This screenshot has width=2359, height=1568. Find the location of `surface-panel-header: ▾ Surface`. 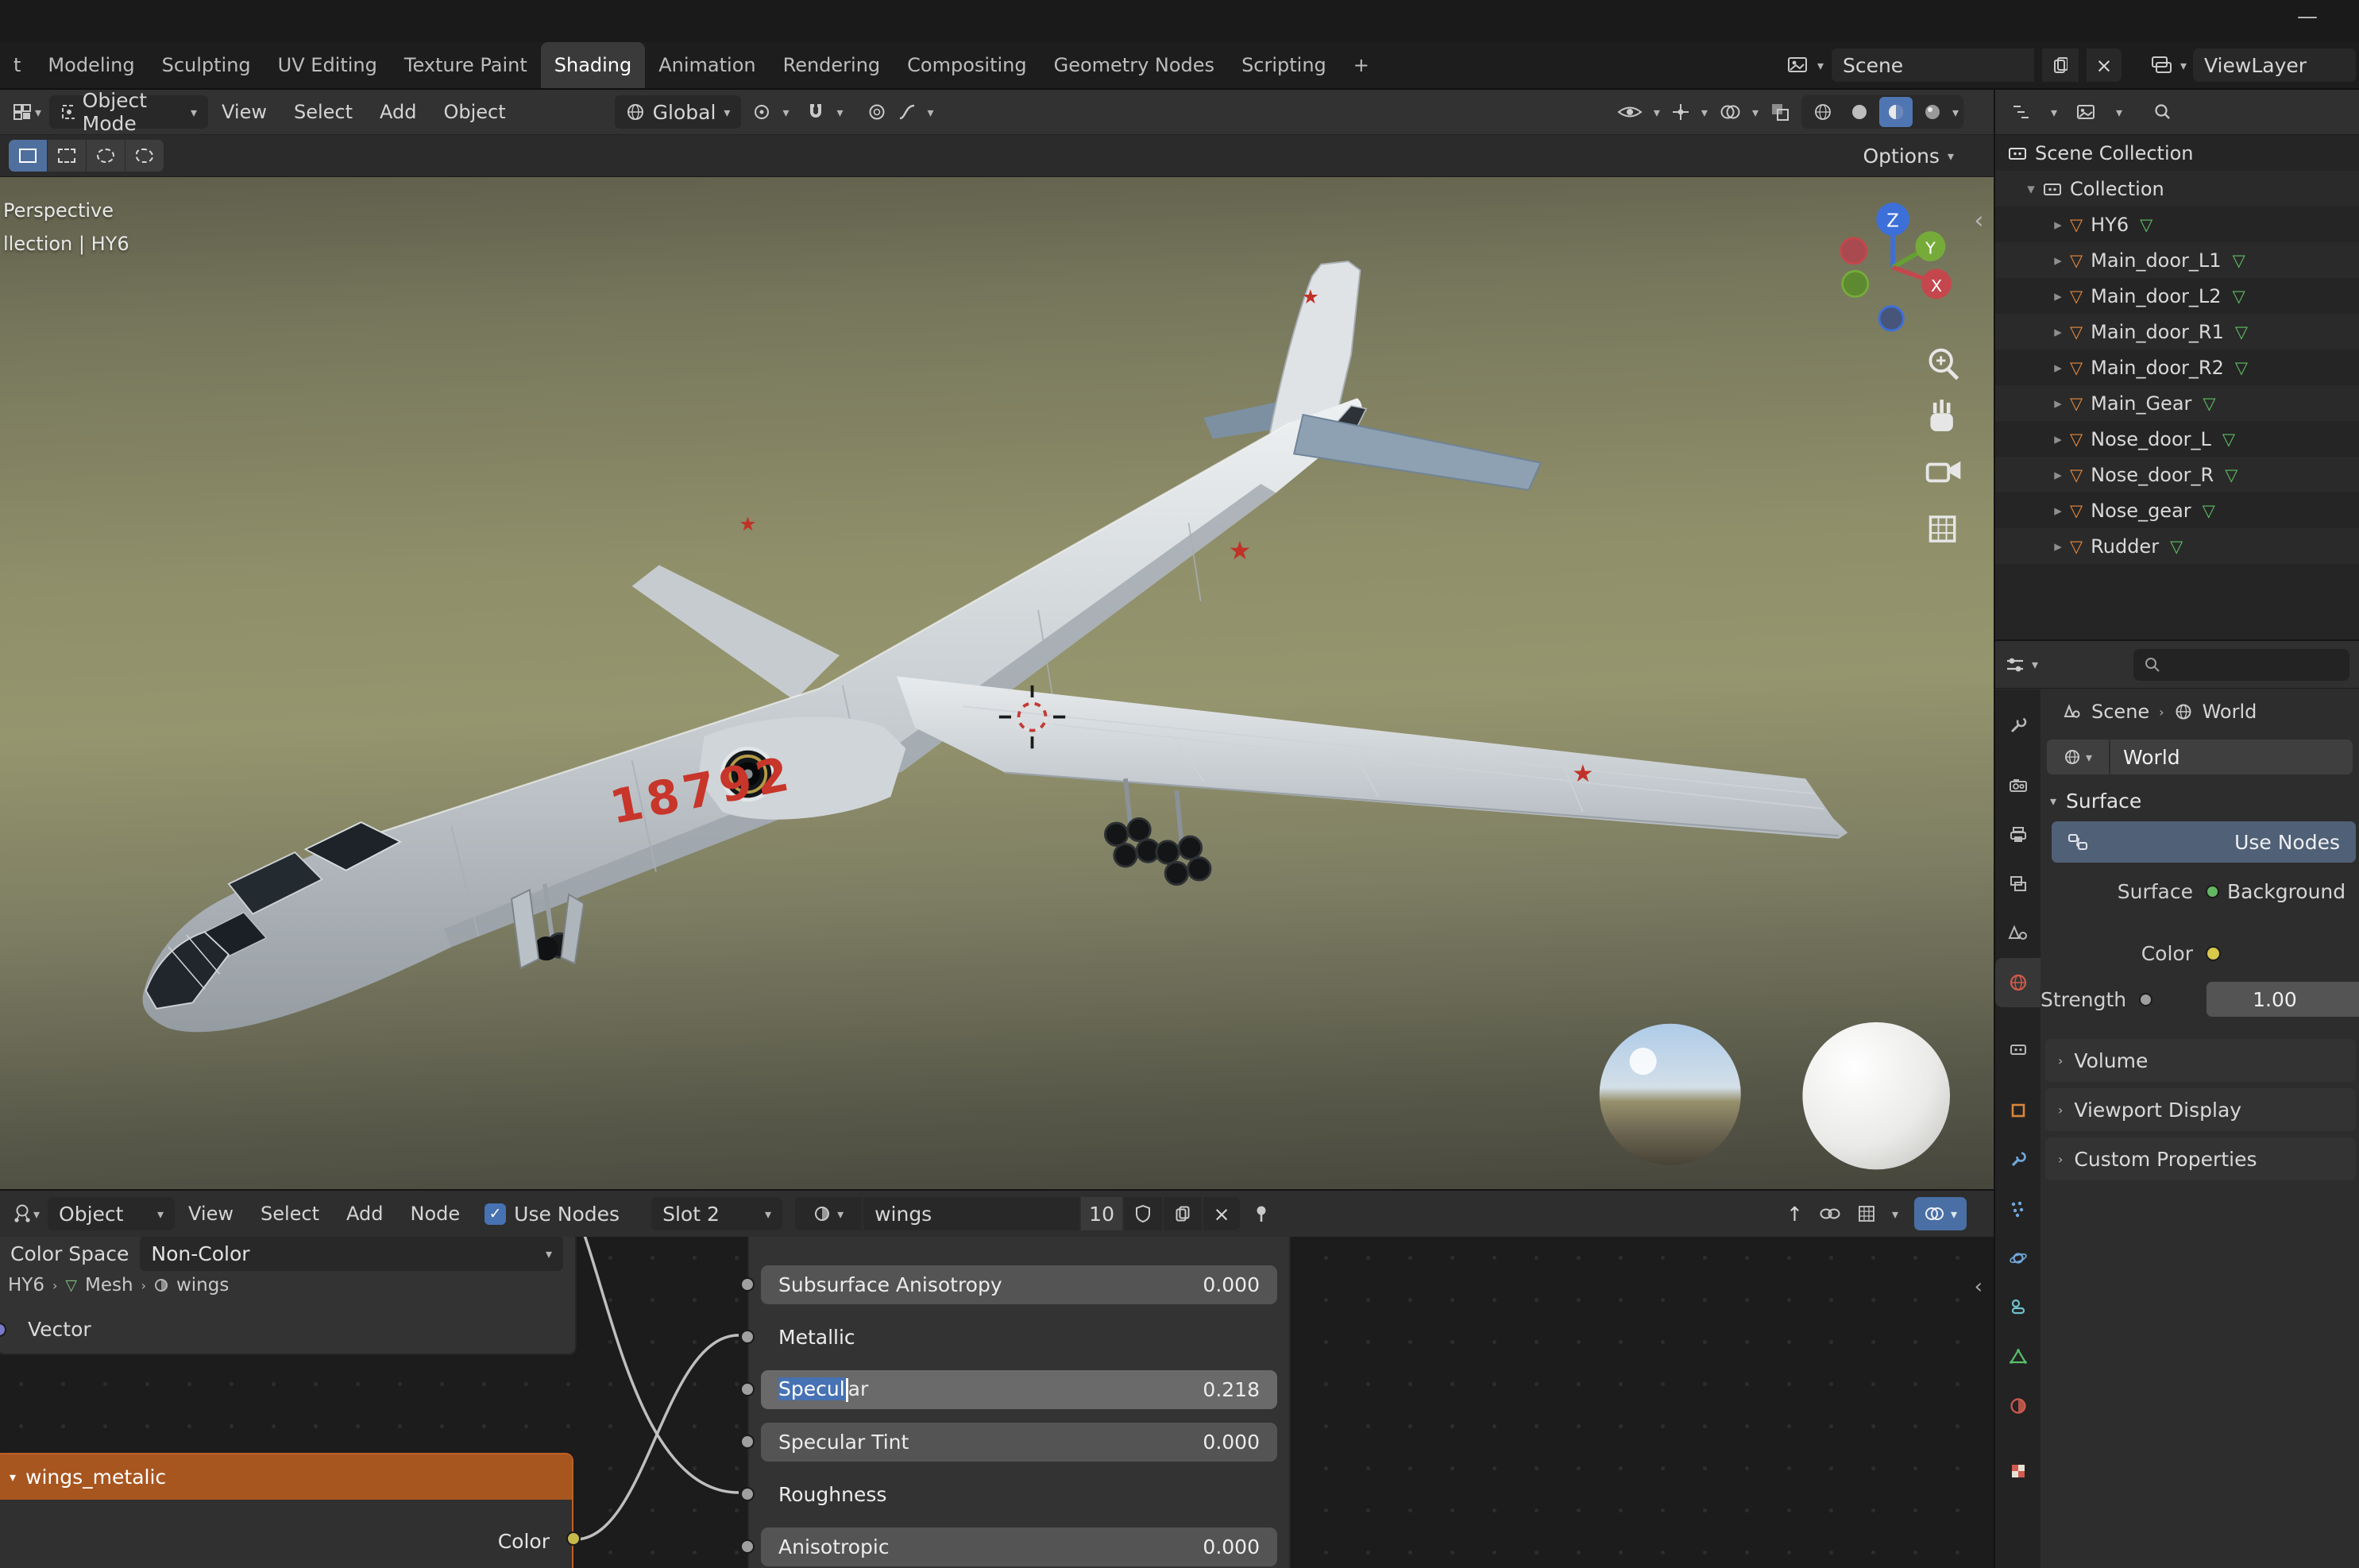

surface-panel-header: ▾ Surface is located at coordinates (2199, 800).